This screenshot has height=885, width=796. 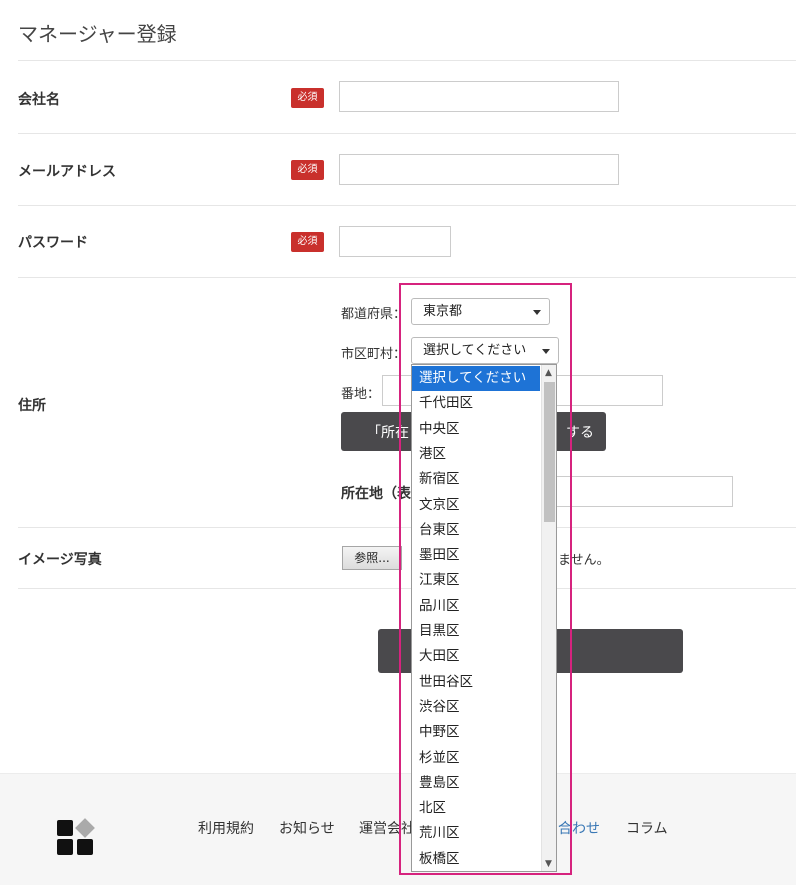 I want to click on prefecture-label: 都道府県：, so click(x=374, y=314).